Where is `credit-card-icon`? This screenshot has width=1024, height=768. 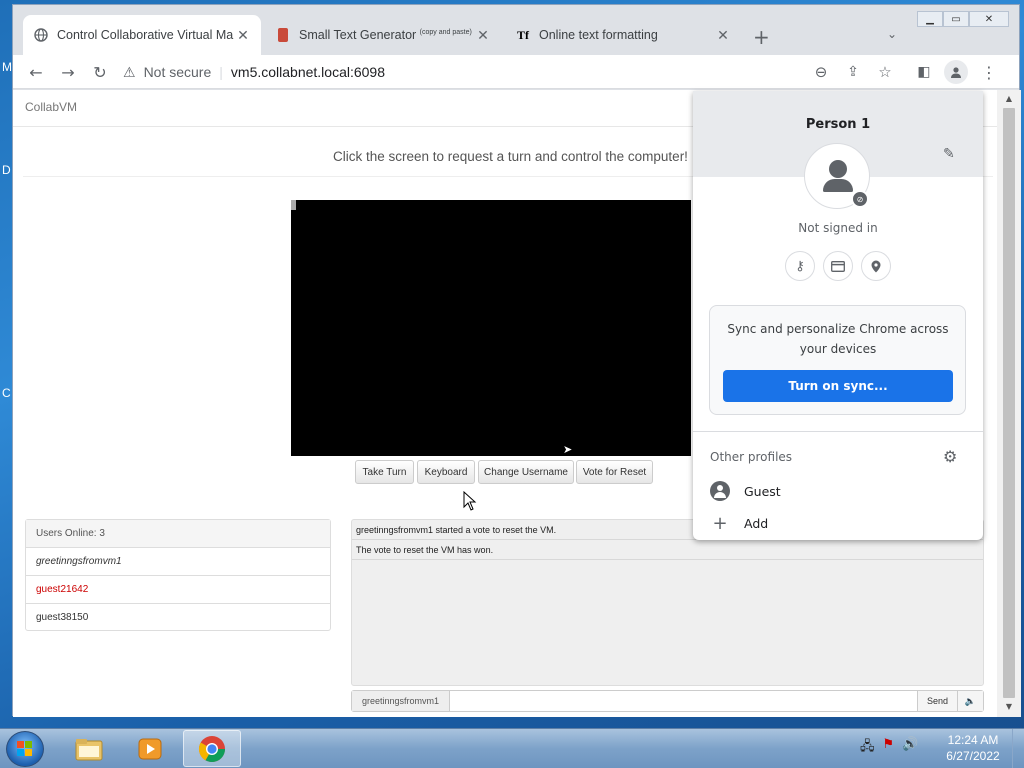 credit-card-icon is located at coordinates (838, 266).